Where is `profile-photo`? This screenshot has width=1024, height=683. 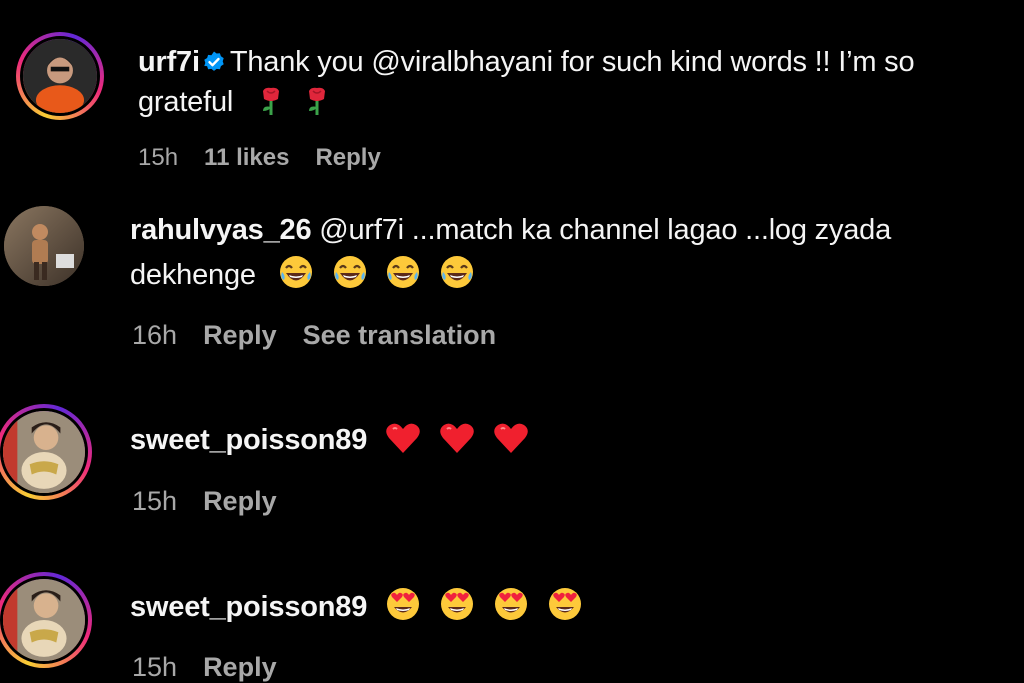
profile-photo is located at coordinates (44, 620).